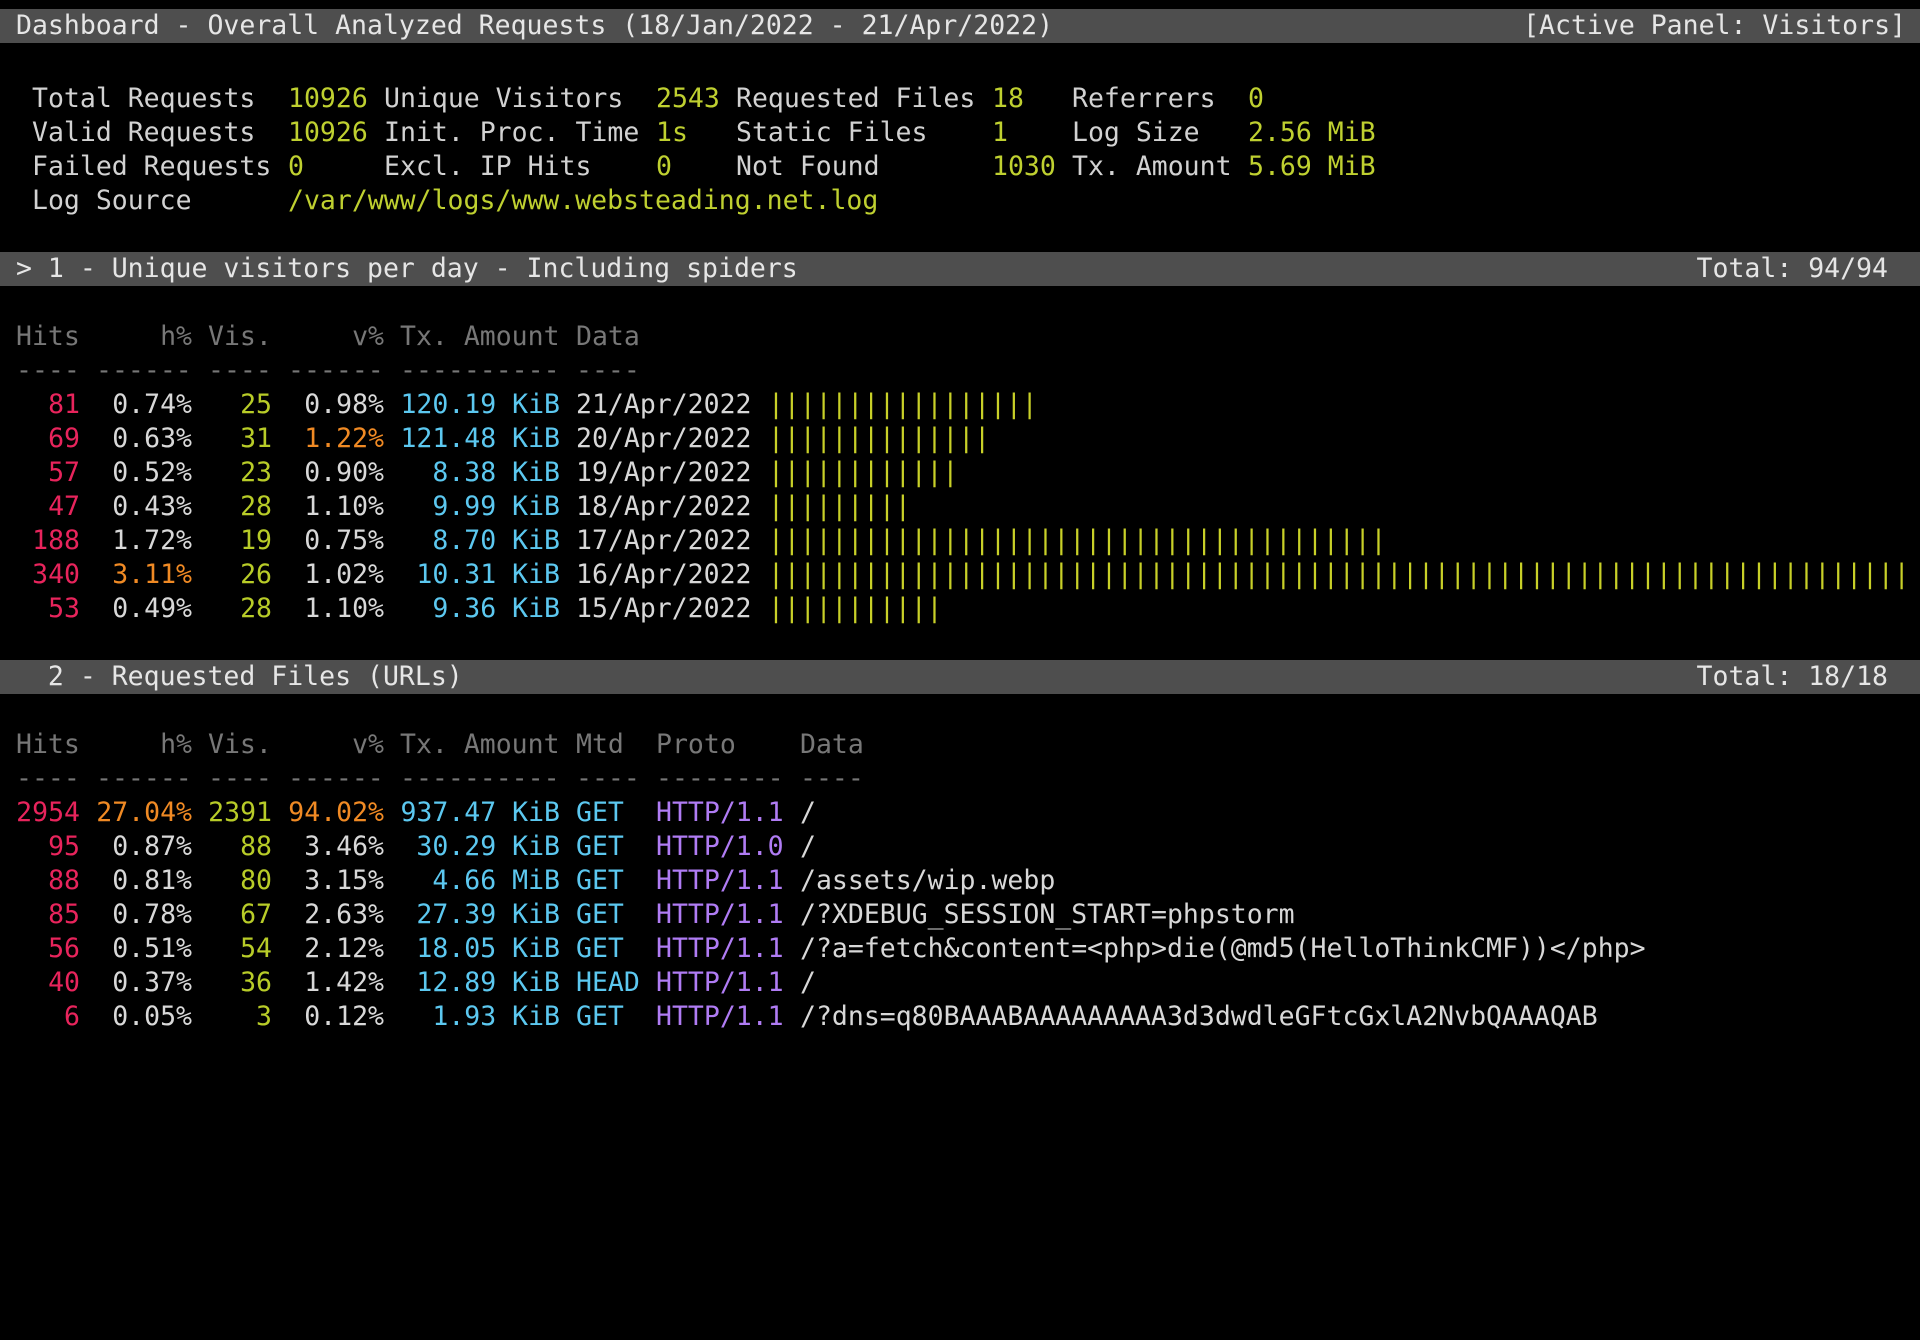  What do you see at coordinates (664, 574) in the screenshot?
I see `row-date: 16/Apr/2022` at bounding box center [664, 574].